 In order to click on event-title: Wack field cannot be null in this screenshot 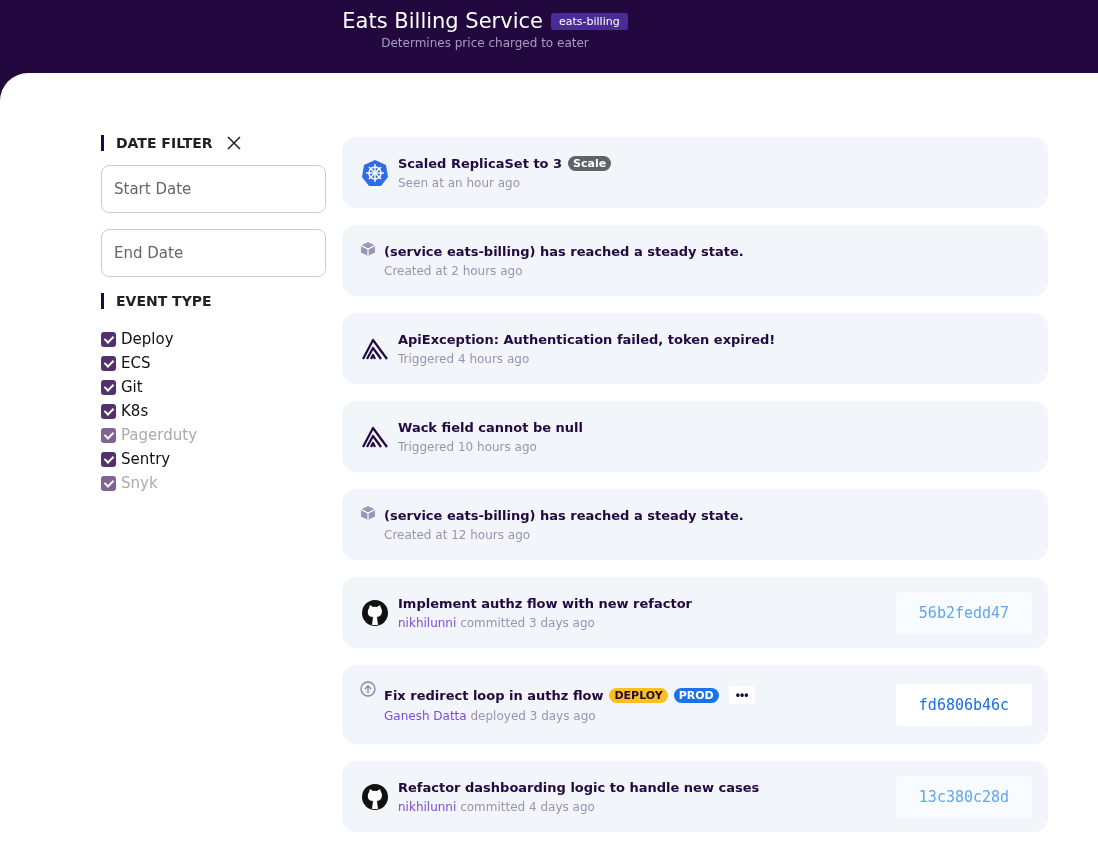, I will do `click(490, 427)`.